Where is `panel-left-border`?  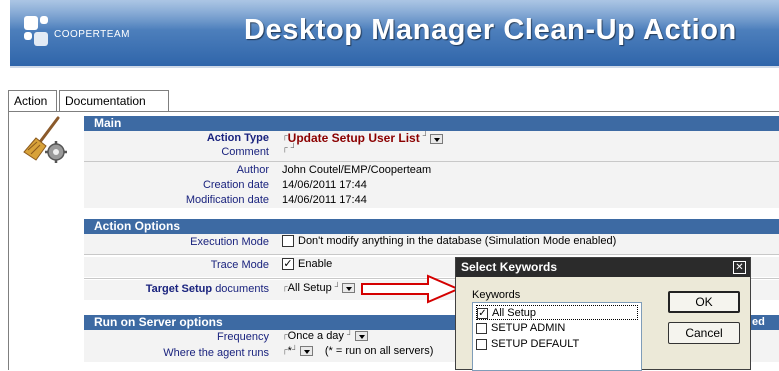 panel-left-border is located at coordinates (8, 240).